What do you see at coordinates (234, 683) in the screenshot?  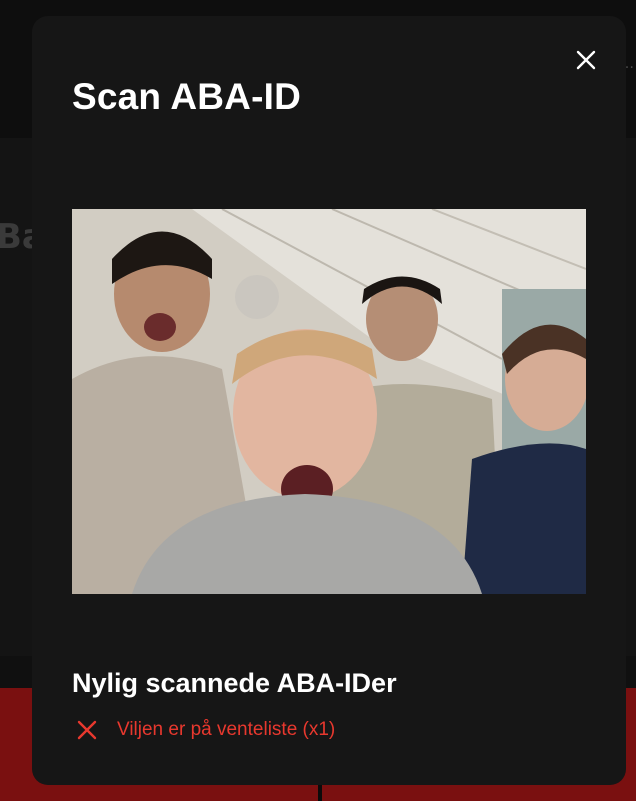 I see `recent-scans-title: Nylig scannede ABA-IDer` at bounding box center [234, 683].